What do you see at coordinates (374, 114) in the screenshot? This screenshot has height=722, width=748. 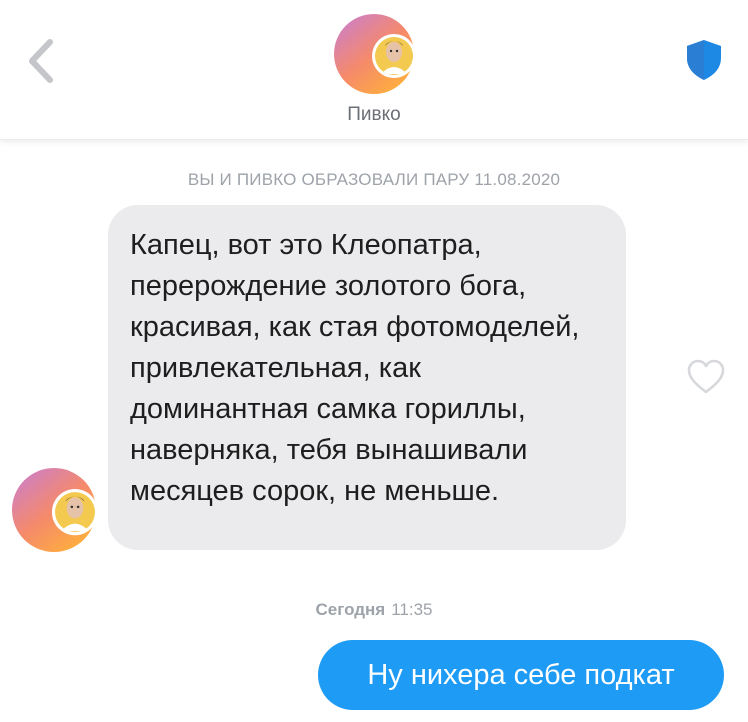 I see `match-name: Пивко` at bounding box center [374, 114].